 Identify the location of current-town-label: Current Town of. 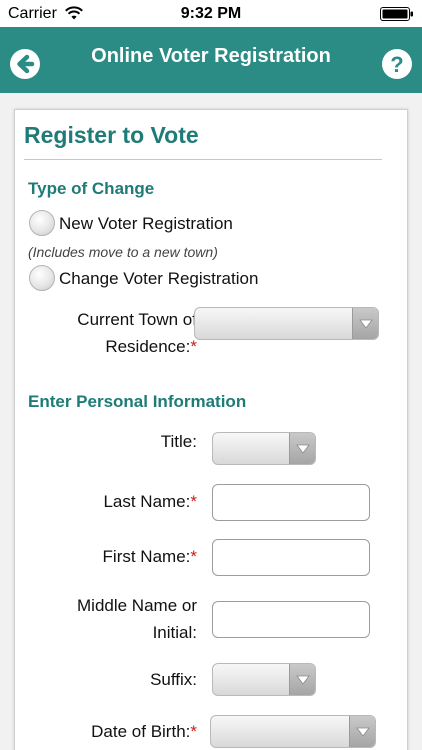
(137, 319).